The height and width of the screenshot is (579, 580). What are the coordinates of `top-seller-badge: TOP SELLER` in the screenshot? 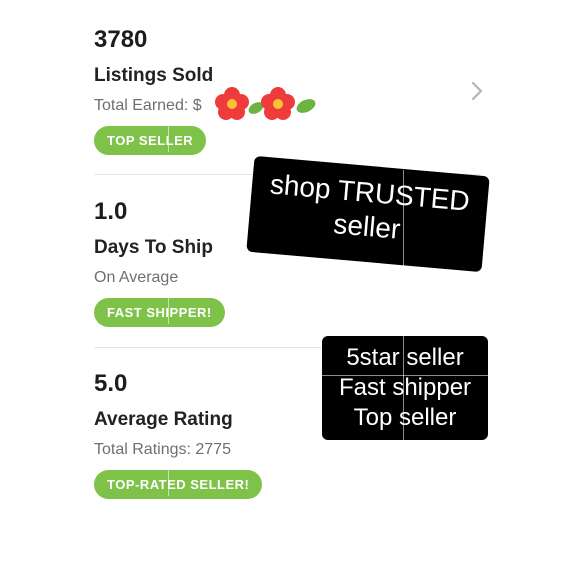 It's located at (150, 140).